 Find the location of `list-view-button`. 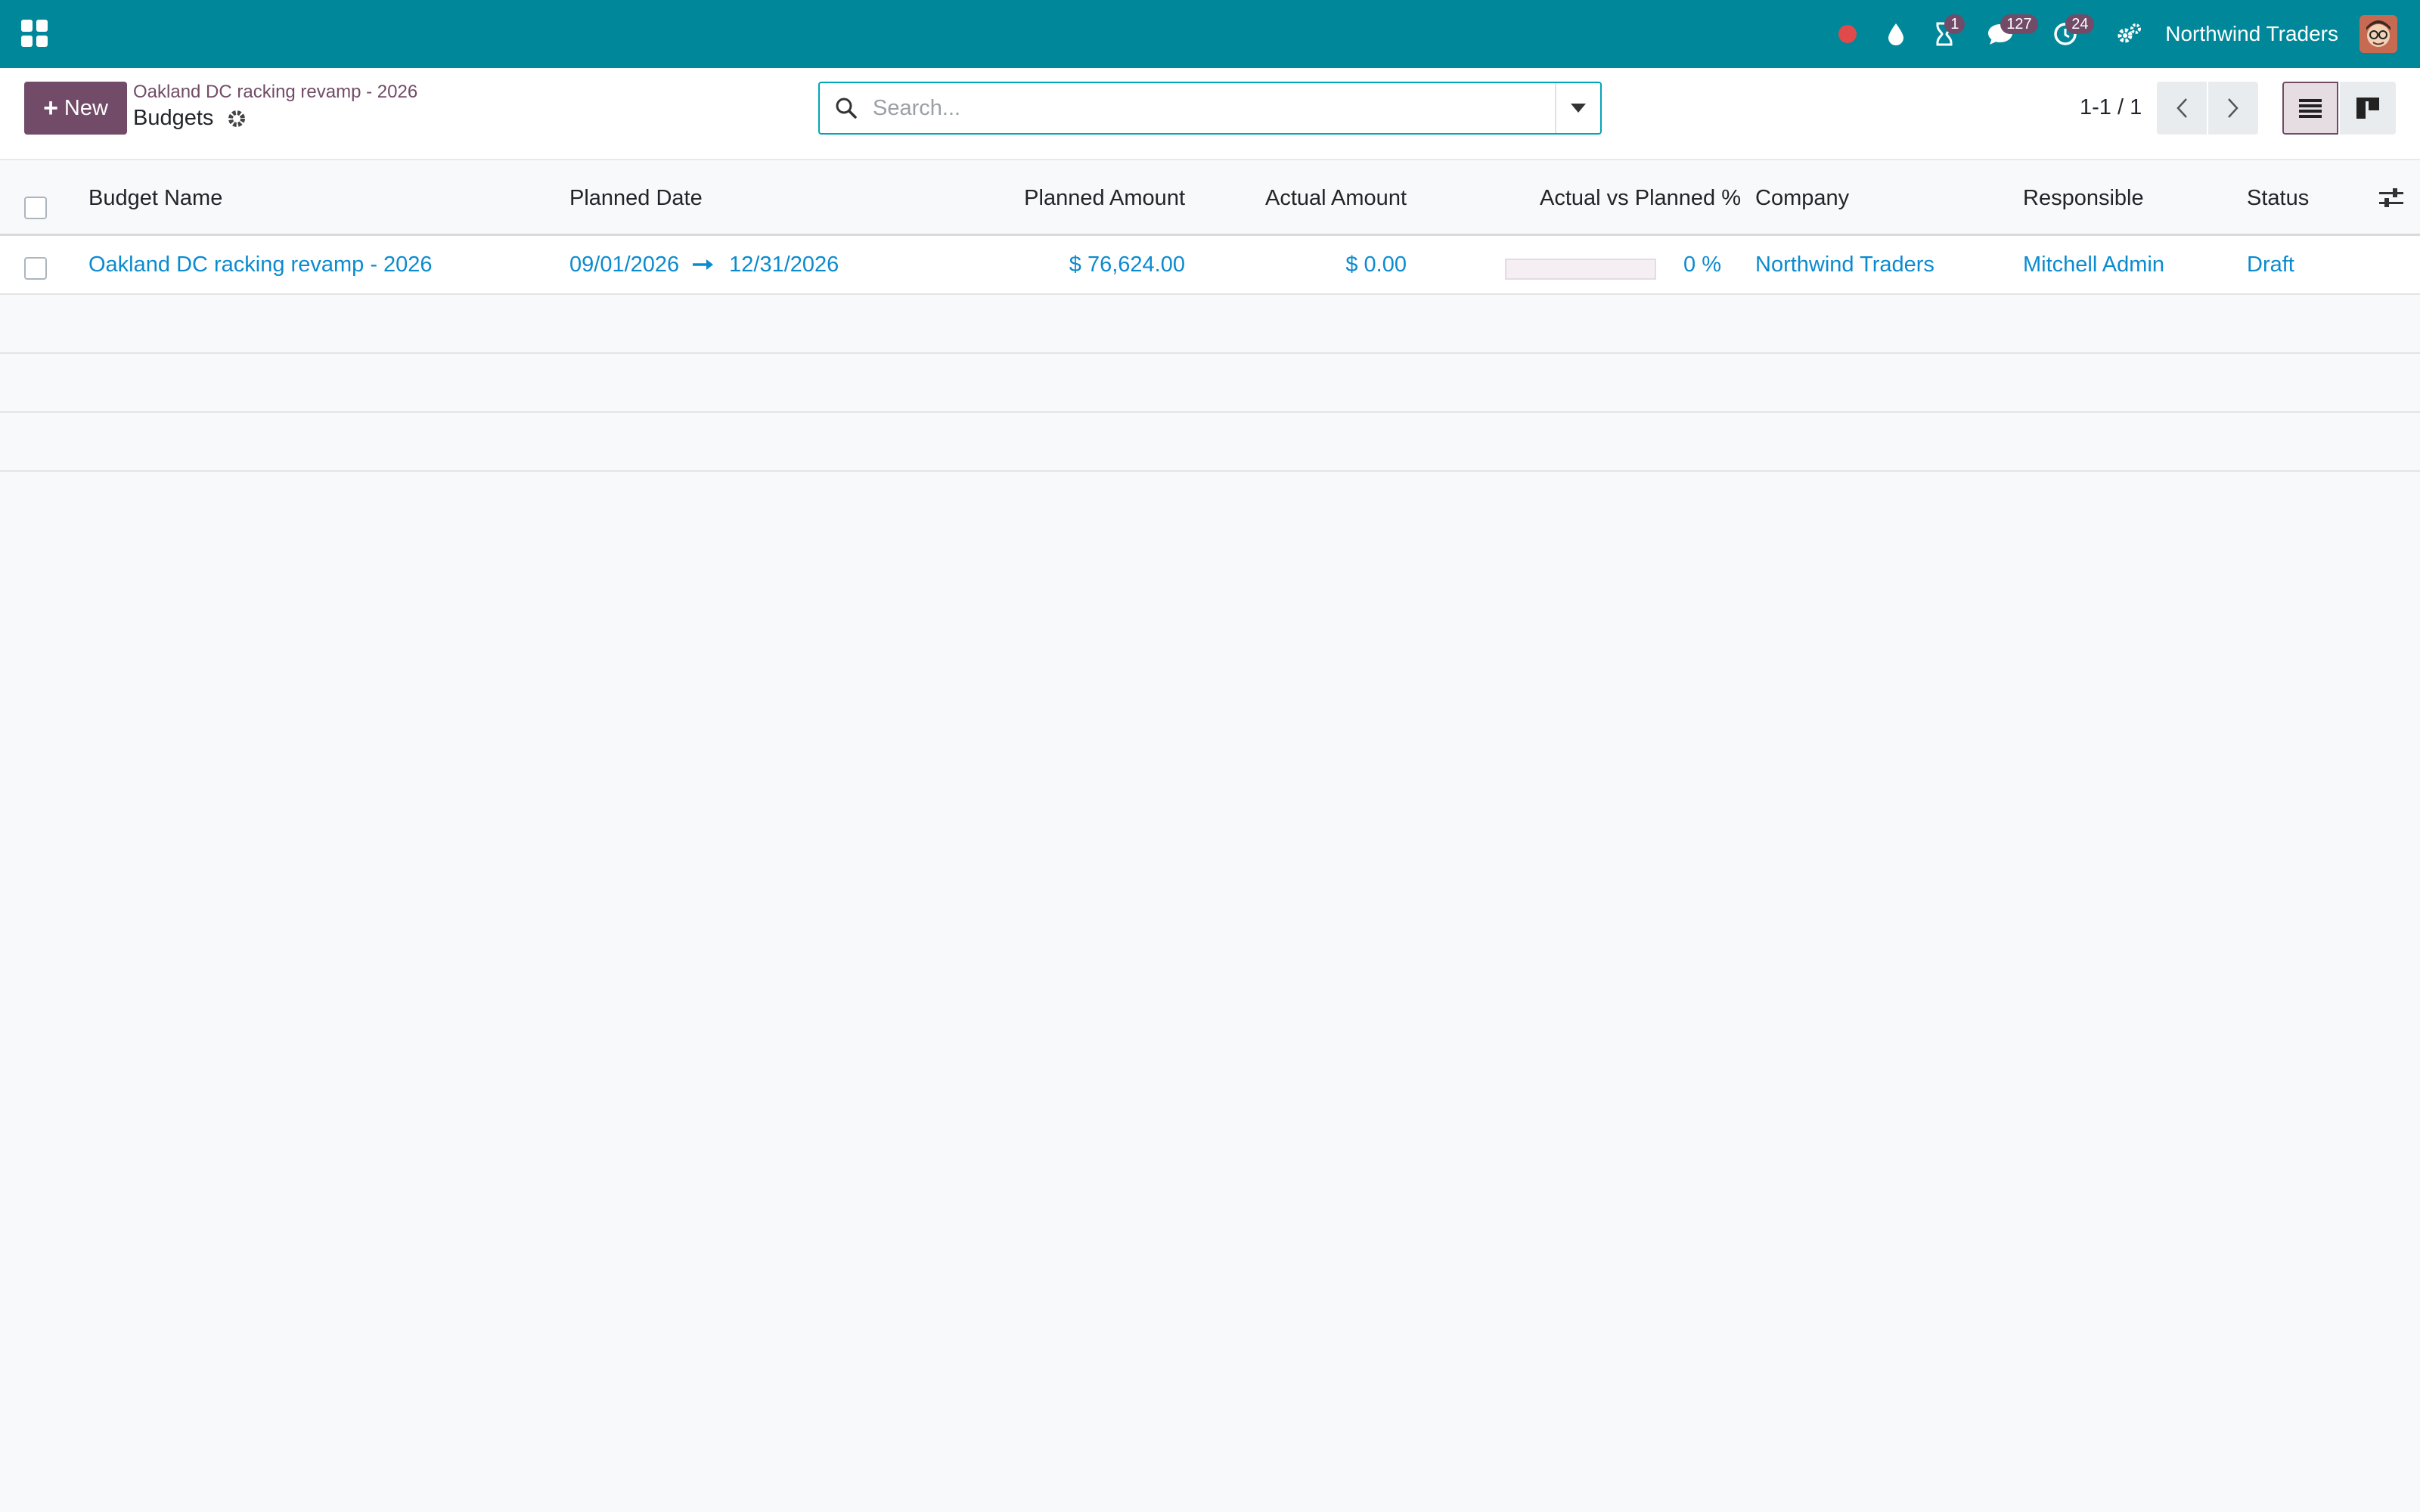

list-view-button is located at coordinates (2310, 109).